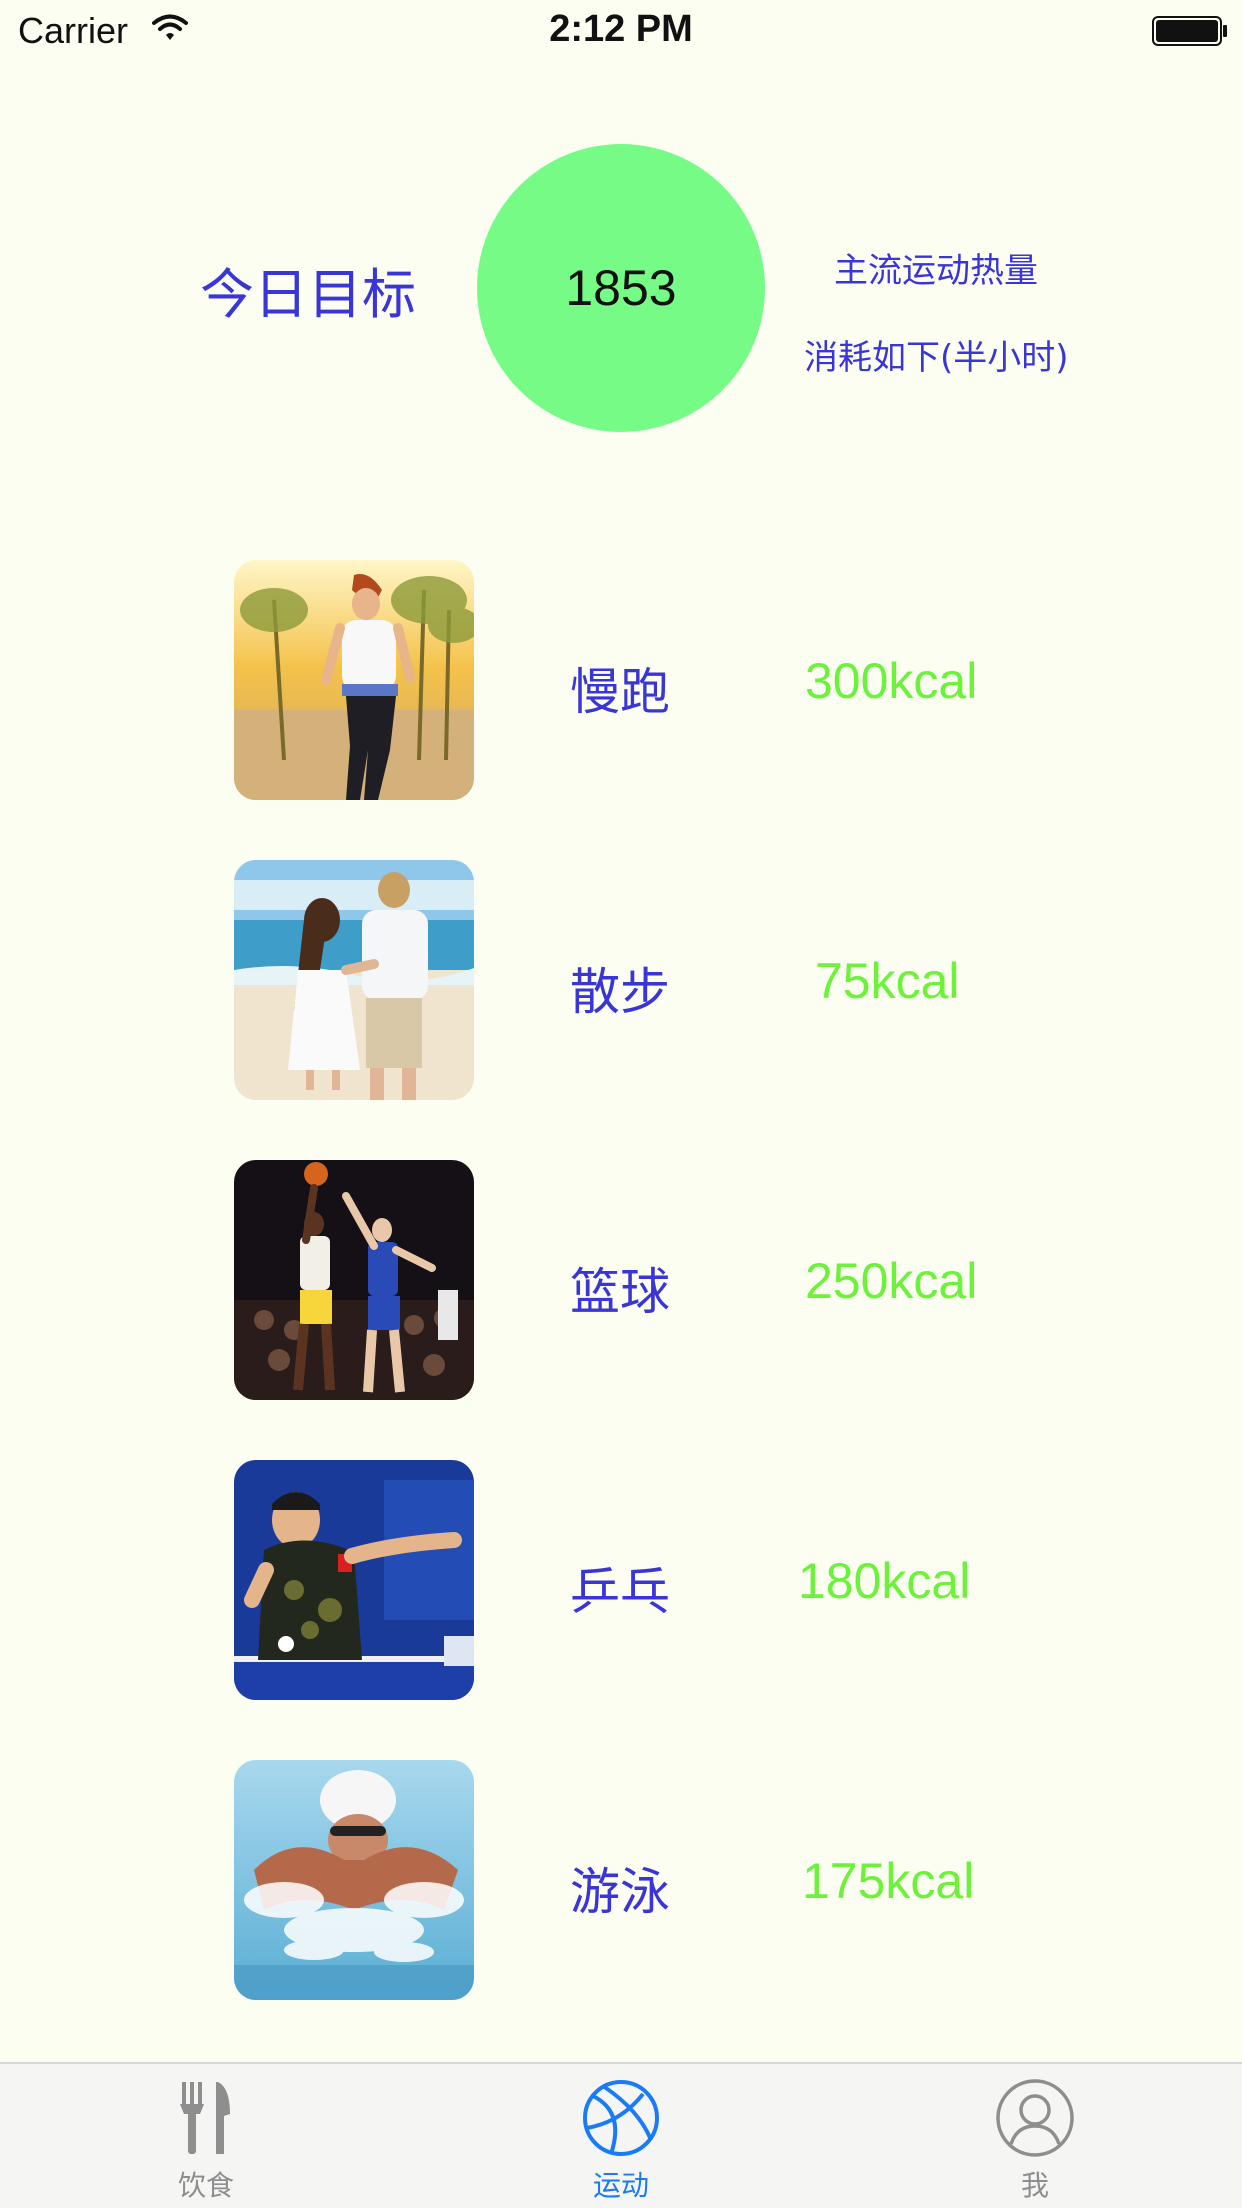 This screenshot has height=2208, width=1242. Describe the element at coordinates (887, 981) in the screenshot. I see `exercise-kcal: 75kcal` at that location.